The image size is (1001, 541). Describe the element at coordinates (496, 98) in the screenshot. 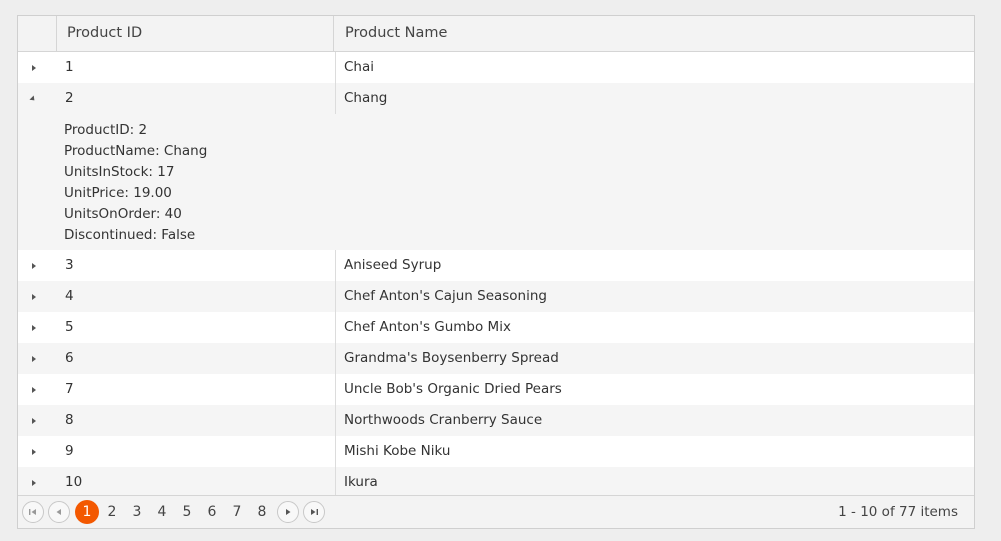

I see `table-row: 2 Chang` at that location.